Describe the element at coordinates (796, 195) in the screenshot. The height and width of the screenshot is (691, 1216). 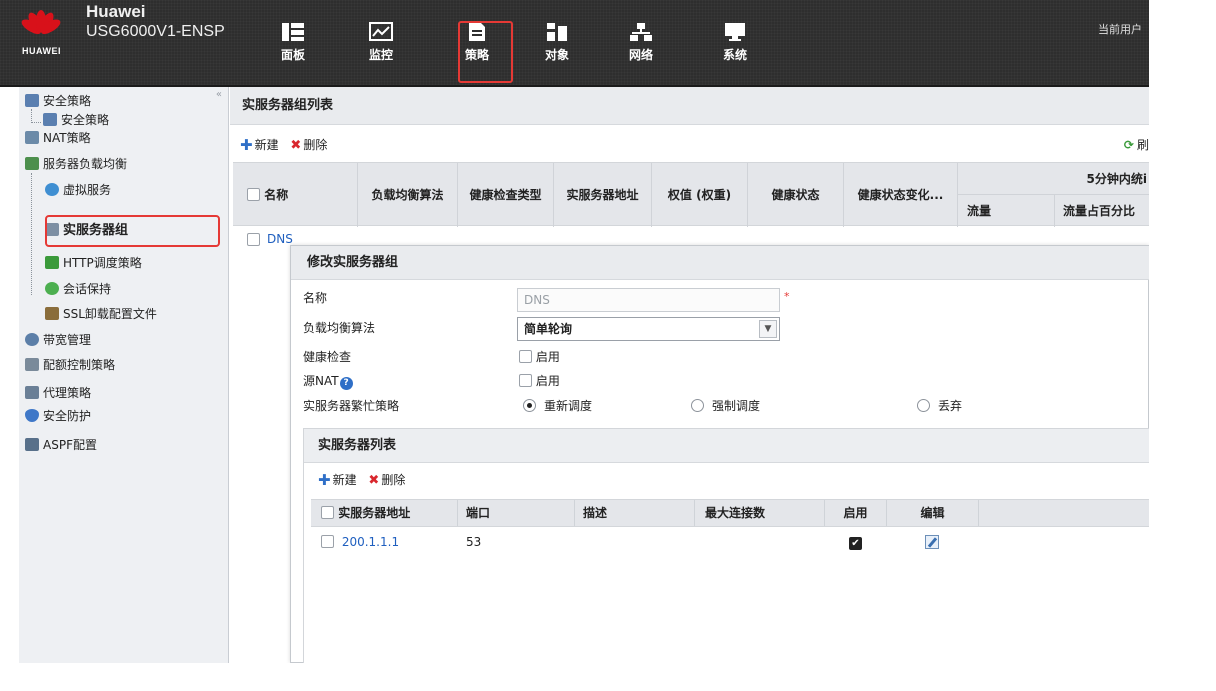
I see `col-health-status: 健康状态` at that location.